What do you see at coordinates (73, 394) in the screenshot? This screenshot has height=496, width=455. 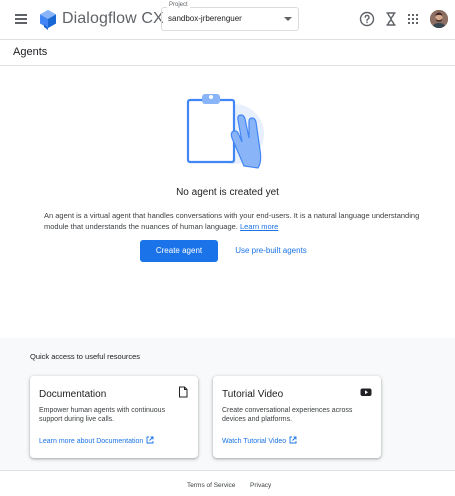 I see `card-title: Documentation` at bounding box center [73, 394].